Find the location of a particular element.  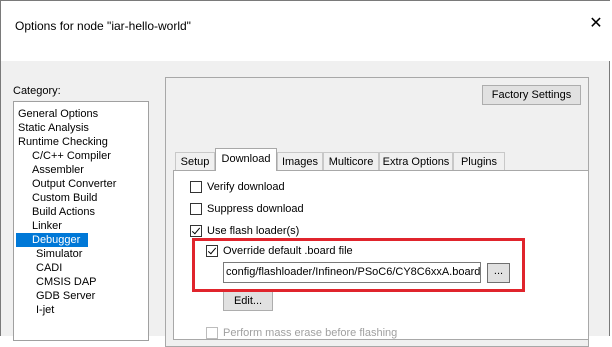

tab-extra-options: Extra Options is located at coordinates (416, 161).